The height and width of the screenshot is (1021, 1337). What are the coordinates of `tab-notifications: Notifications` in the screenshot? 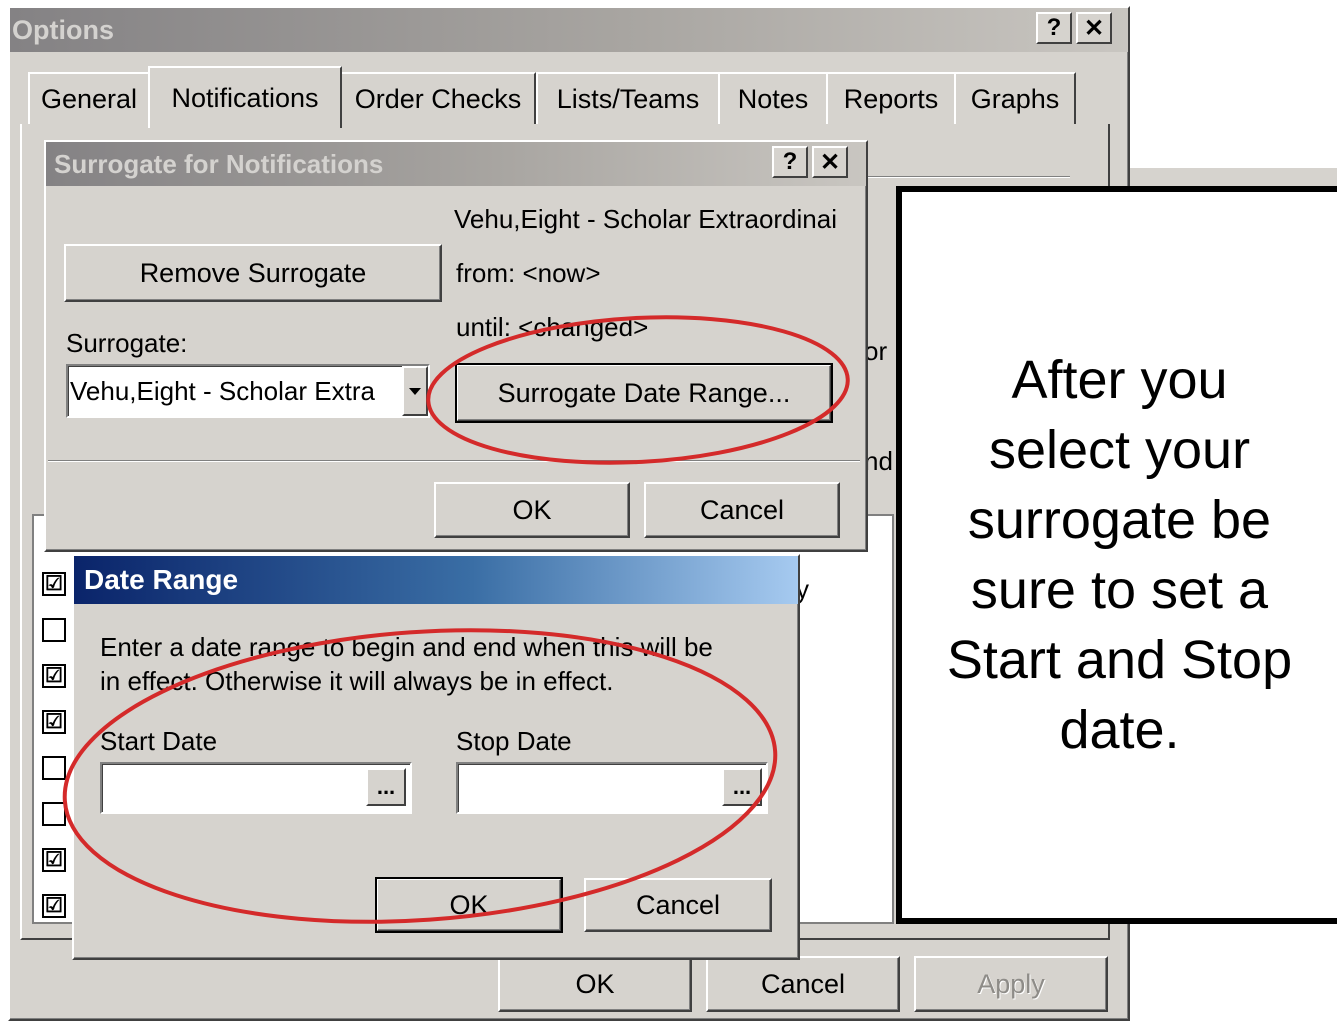 It's located at (245, 97).